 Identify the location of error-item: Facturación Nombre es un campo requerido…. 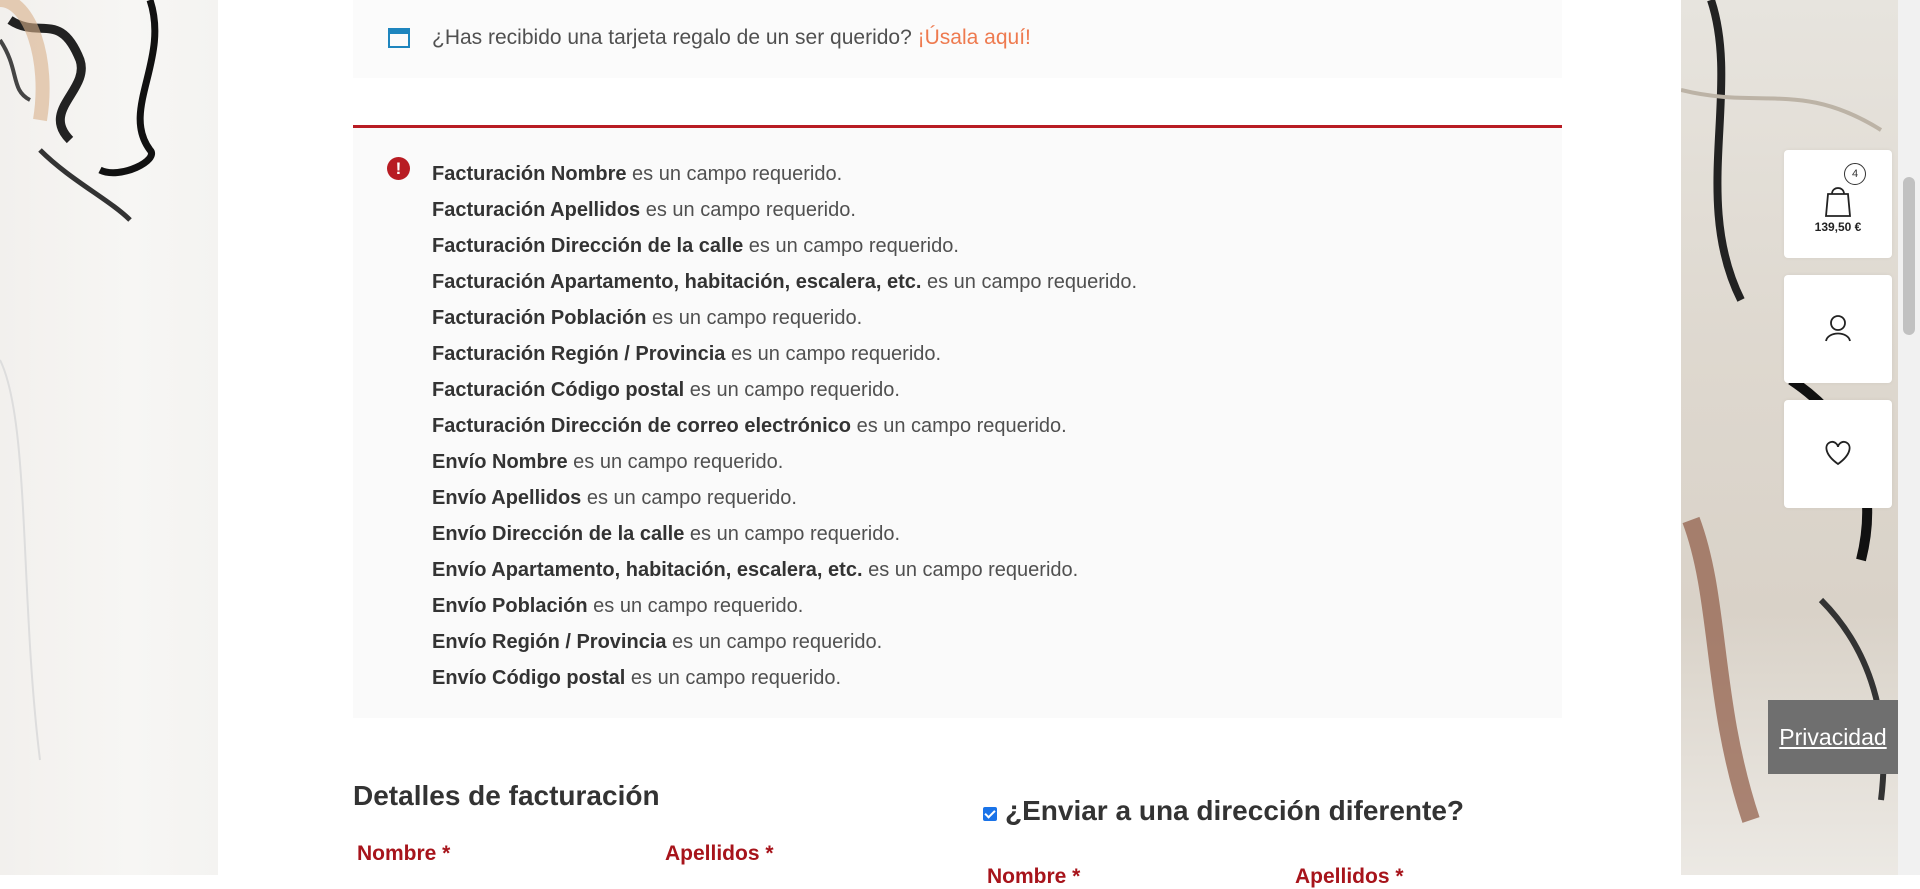
(784, 174).